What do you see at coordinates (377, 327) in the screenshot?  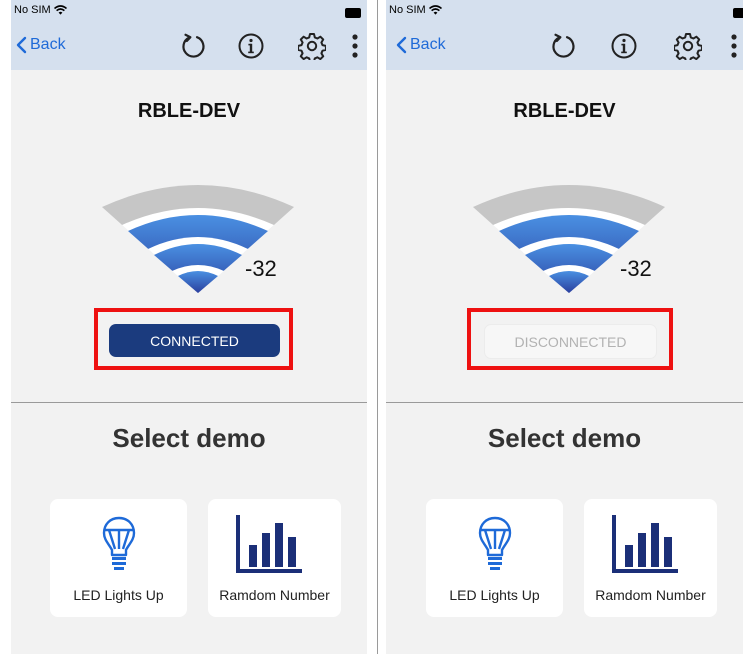 I see `screen-divider` at bounding box center [377, 327].